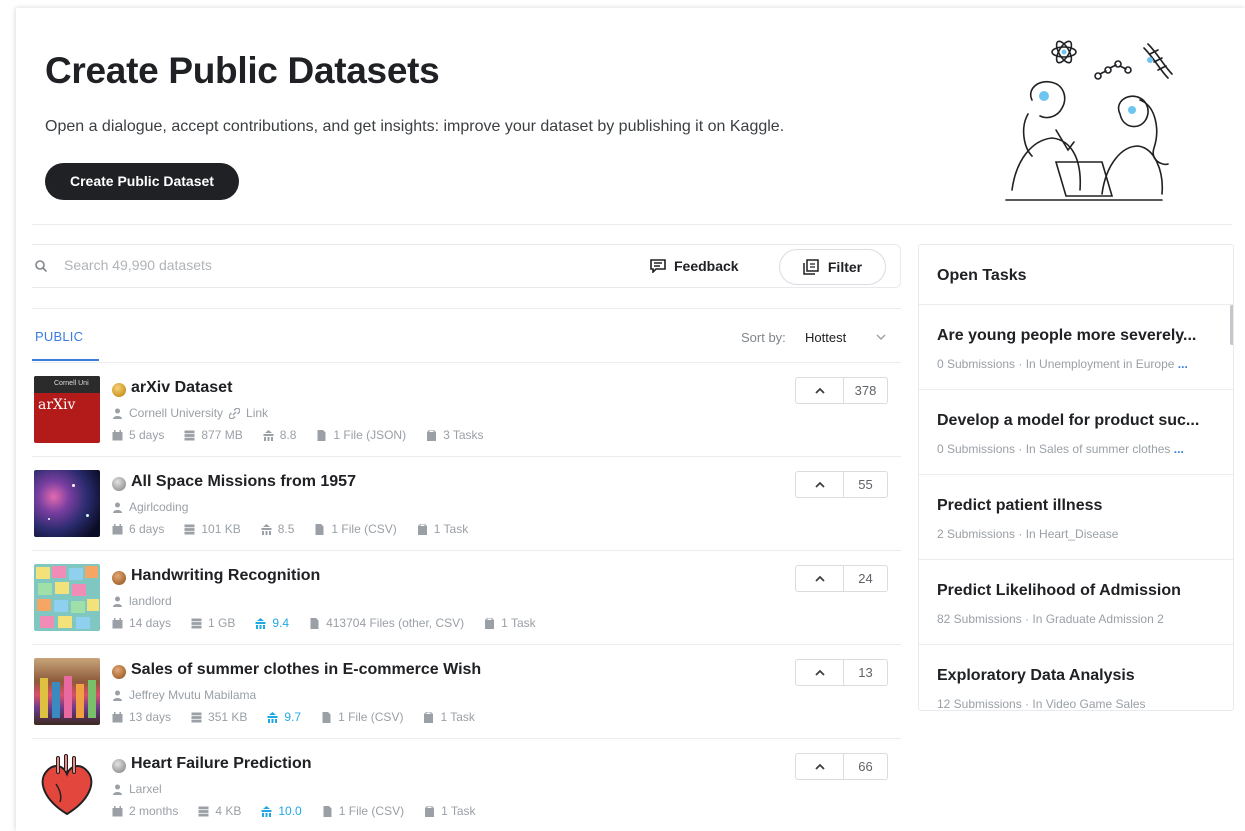  I want to click on task-meta-text: 2 Submissions · In Heart_Disease, so click(1028, 534).